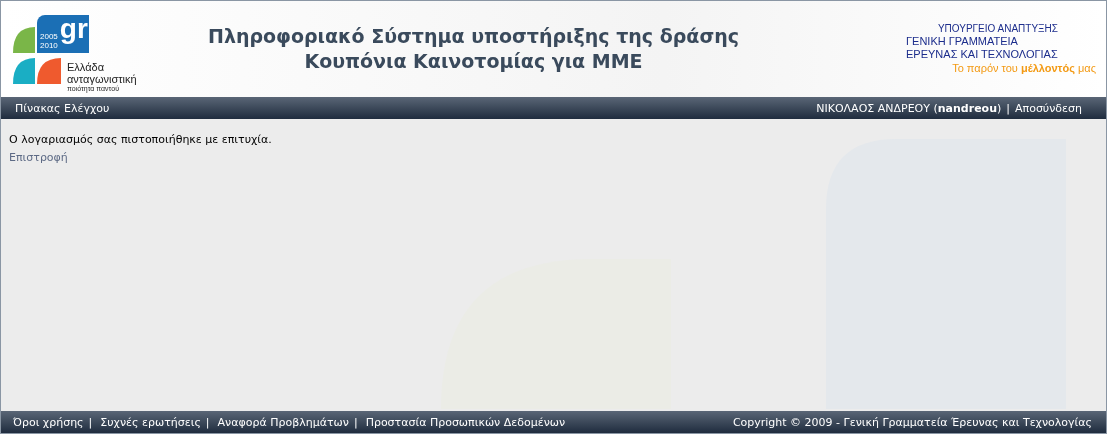  Describe the element at coordinates (912, 422) in the screenshot. I see `copyright-text: Copyright © 2009 - Γενική Γραμματεία Έρευνας και Τεχνολογίας` at that location.